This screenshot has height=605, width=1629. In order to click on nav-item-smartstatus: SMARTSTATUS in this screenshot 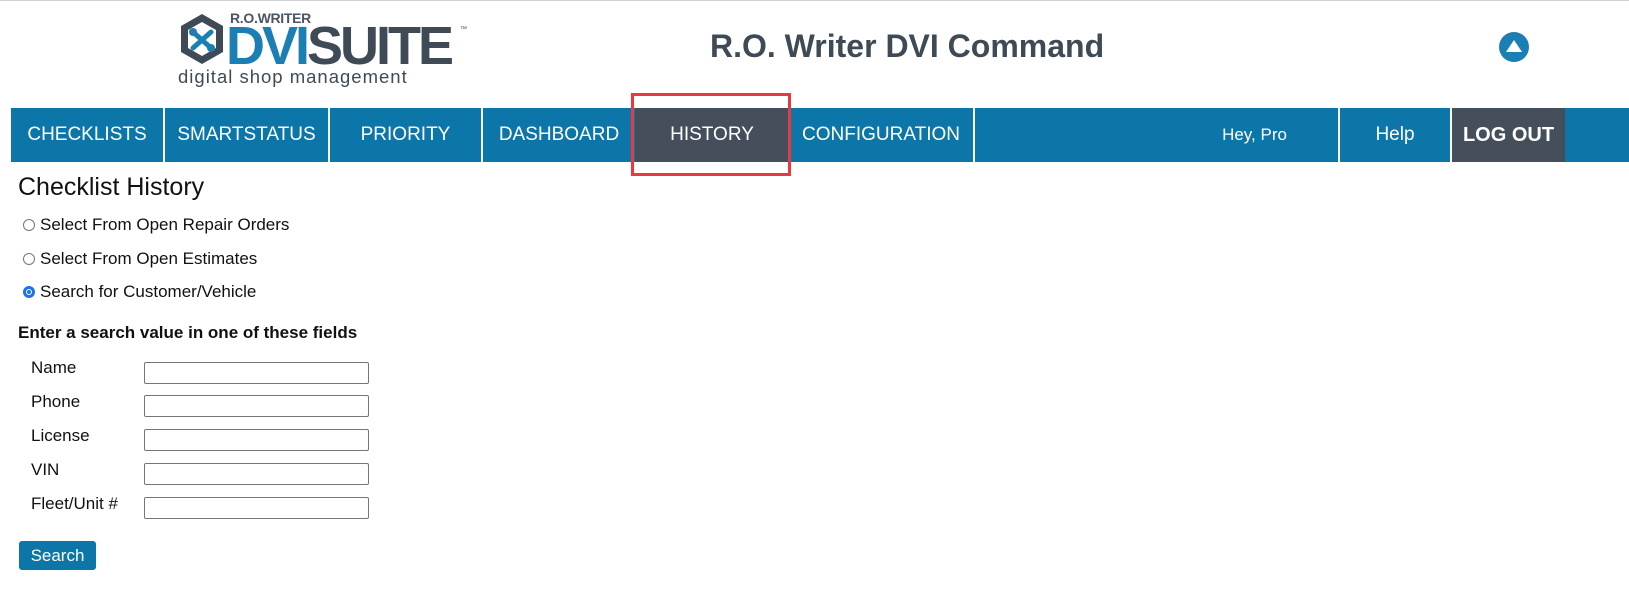, I will do `click(246, 135)`.